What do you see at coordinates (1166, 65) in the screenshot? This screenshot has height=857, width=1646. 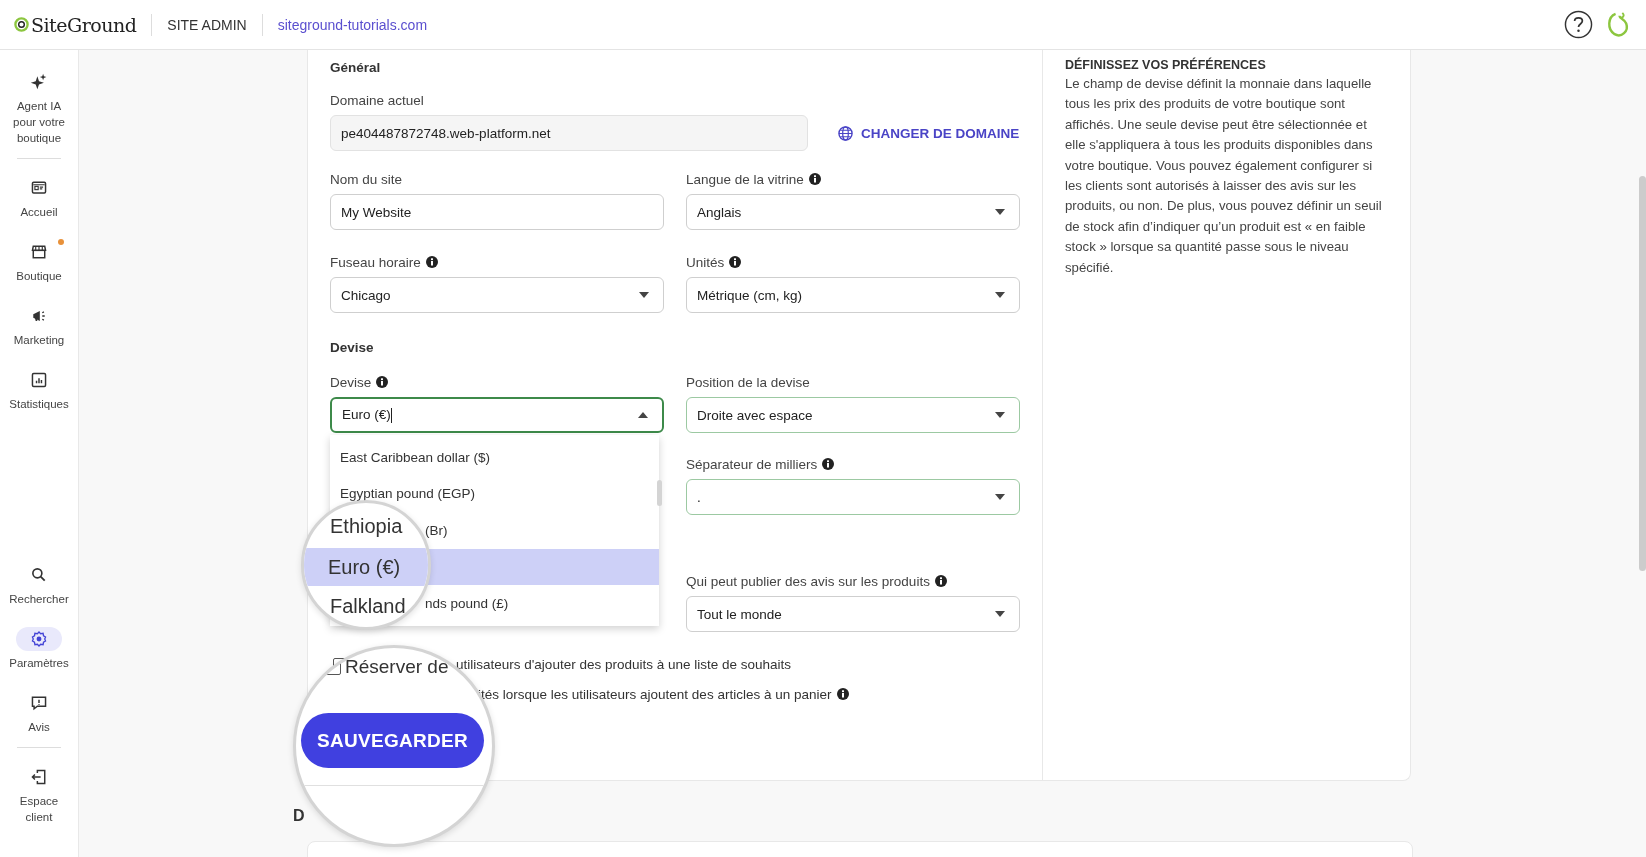 I see `panel-title: DÉFINISSEZ VOS PRÉFÉRENCES` at bounding box center [1166, 65].